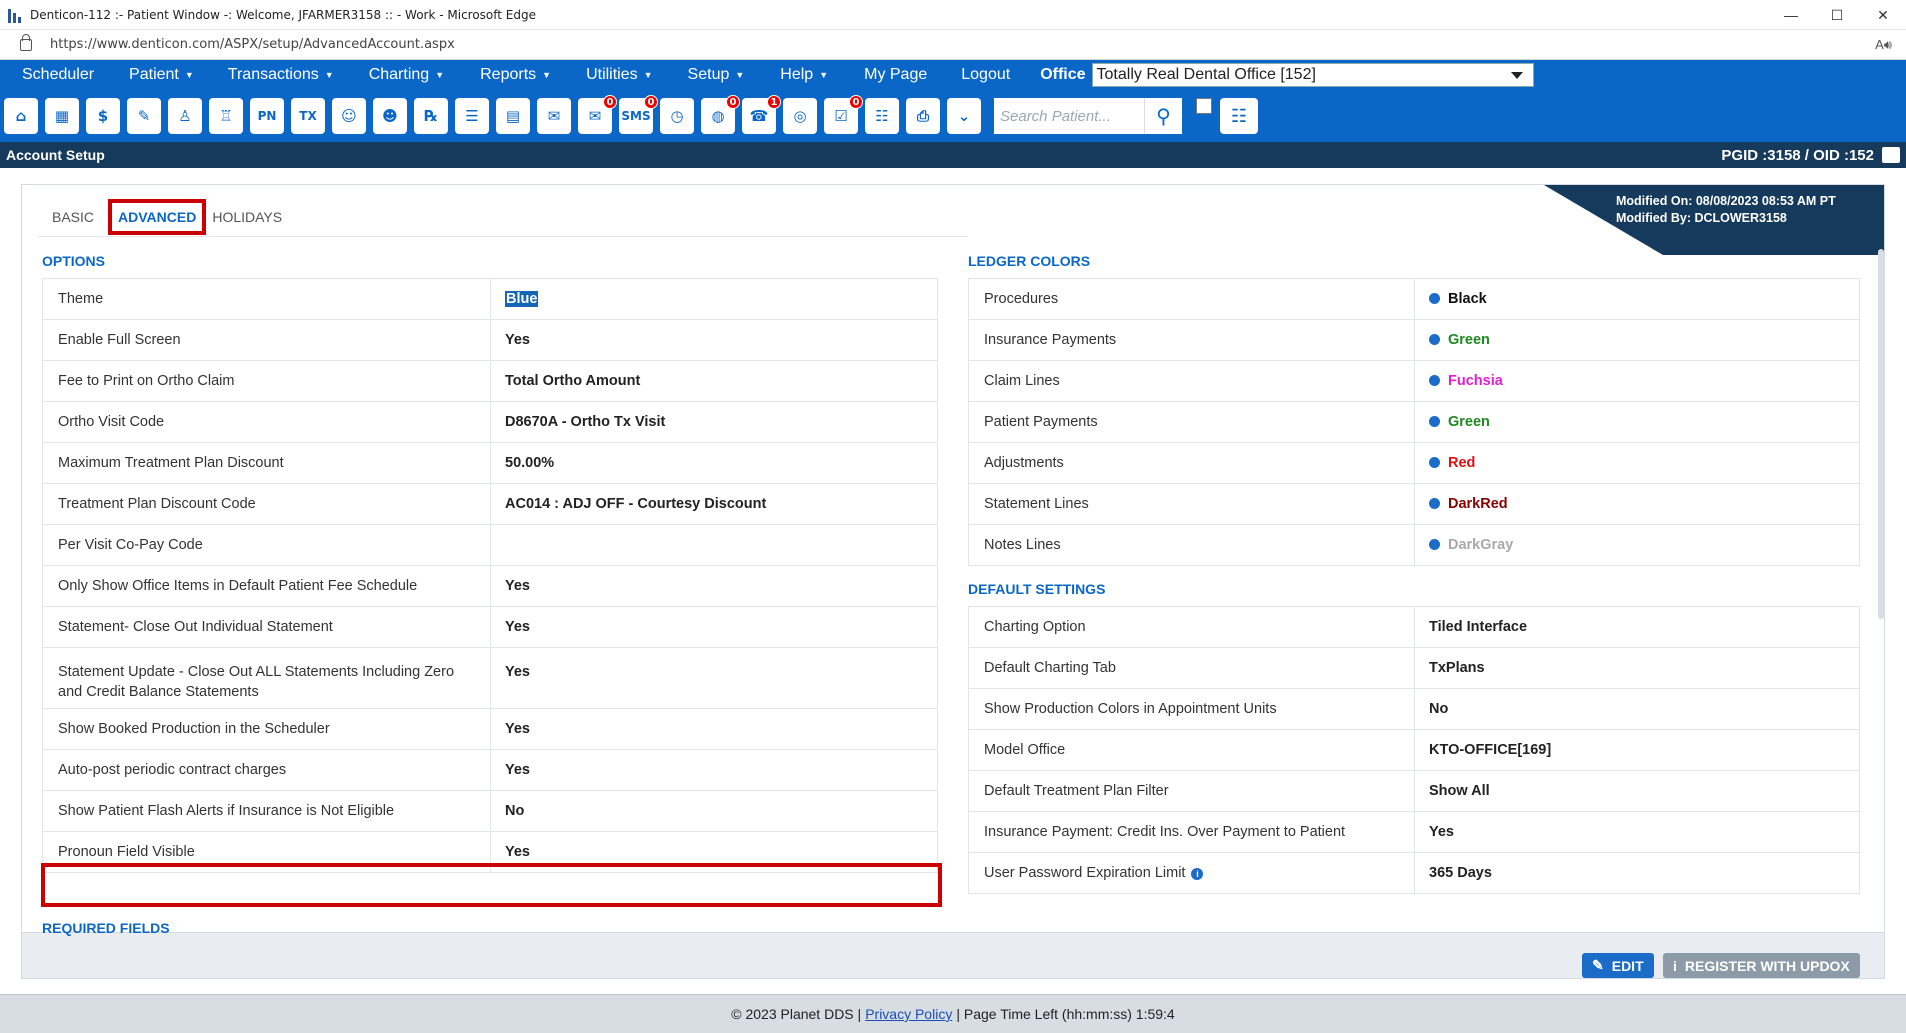 Image resolution: width=1906 pixels, height=1033 pixels. Describe the element at coordinates (21, 116) in the screenshot. I see `home-icon: ⌂` at that location.